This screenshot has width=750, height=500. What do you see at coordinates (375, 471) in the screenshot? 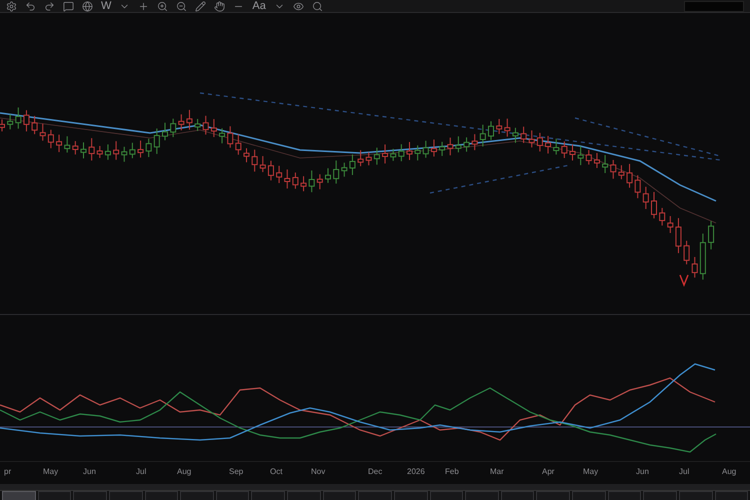
I see `axis-label: Dec` at bounding box center [375, 471].